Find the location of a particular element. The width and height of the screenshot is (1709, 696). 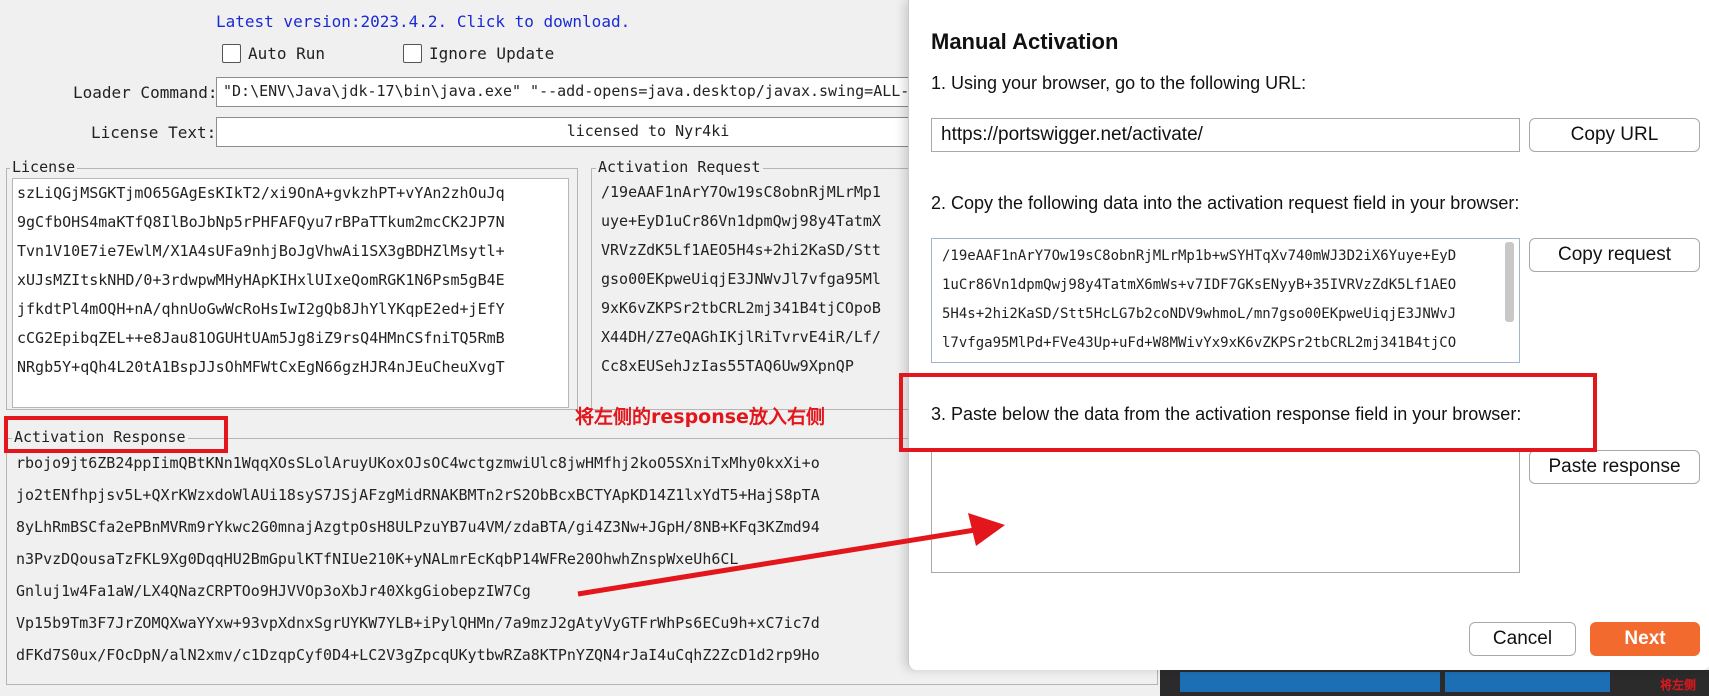

annotation-arrow is located at coordinates (791, 555).